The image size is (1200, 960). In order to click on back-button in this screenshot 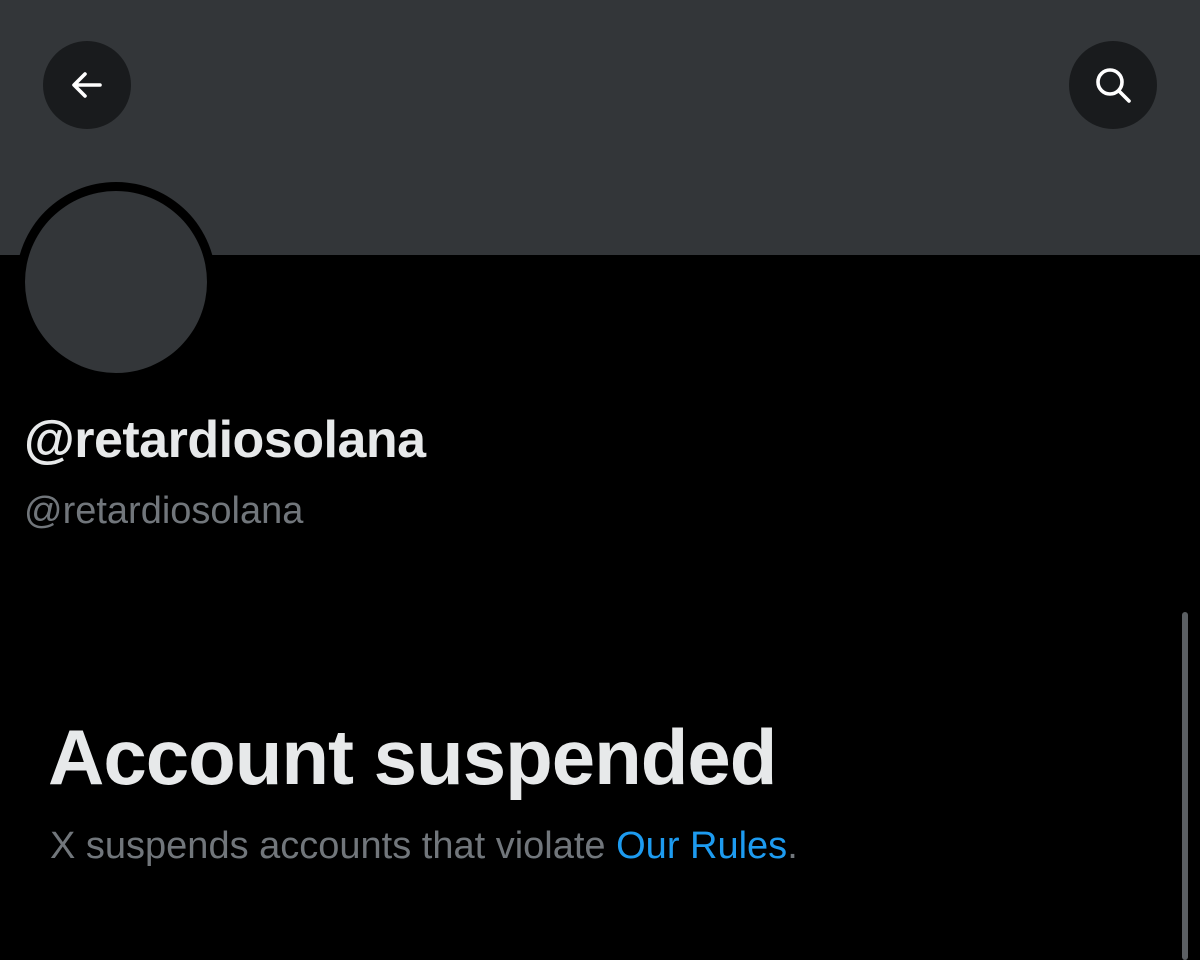, I will do `click(87, 85)`.